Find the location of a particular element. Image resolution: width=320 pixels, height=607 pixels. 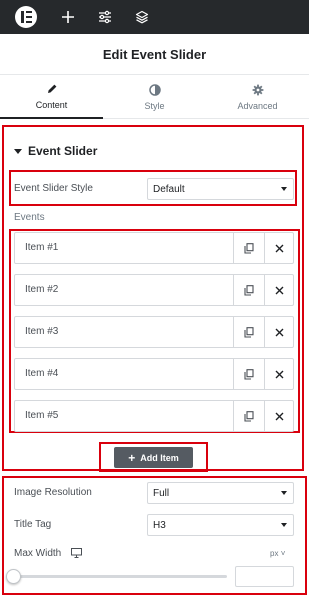

repeater-item: Item #3 is located at coordinates (154, 332).